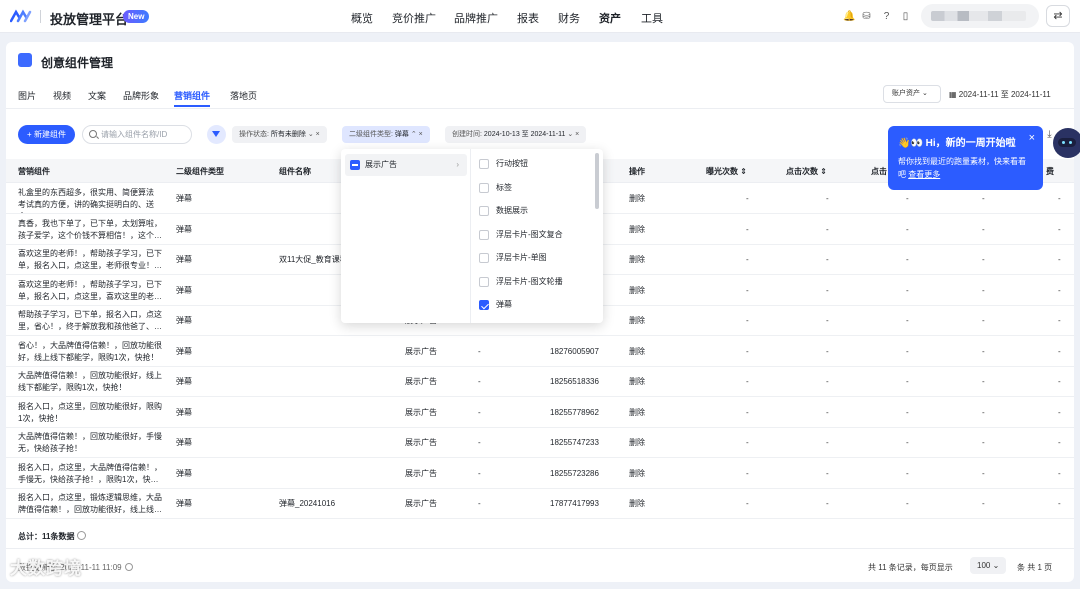 This screenshot has height=589, width=1080. Describe the element at coordinates (521, 235) in the screenshot. I see `cascader-option: 浮层卡片-图文复合` at that location.